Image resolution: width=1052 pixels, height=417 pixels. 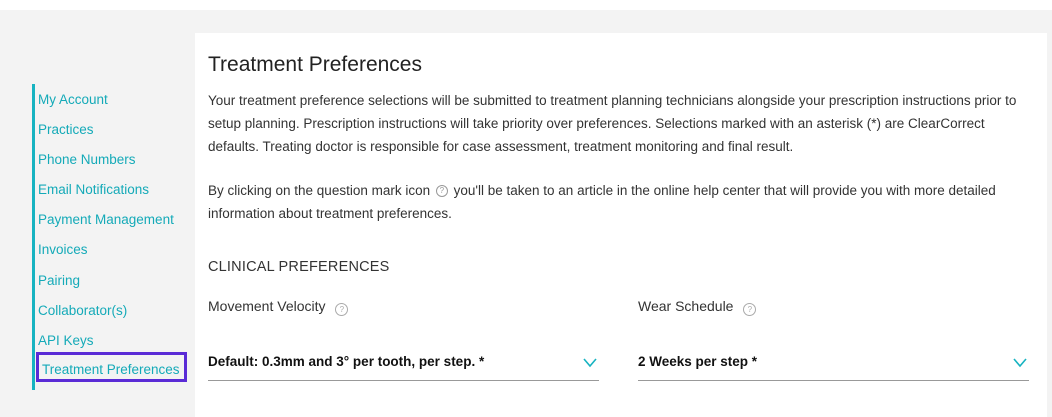 What do you see at coordinates (750, 309) in the screenshot?
I see `wear-schedule-help-icon: ?` at bounding box center [750, 309].